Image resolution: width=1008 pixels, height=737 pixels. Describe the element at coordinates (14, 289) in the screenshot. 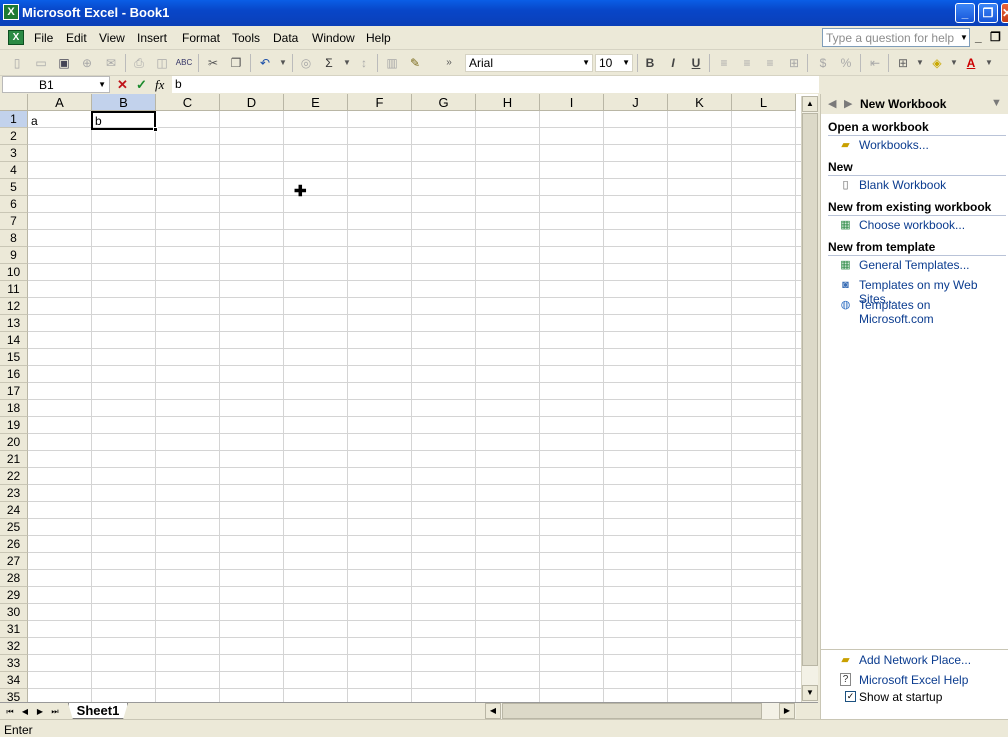

I see `row-header-11: 11` at that location.